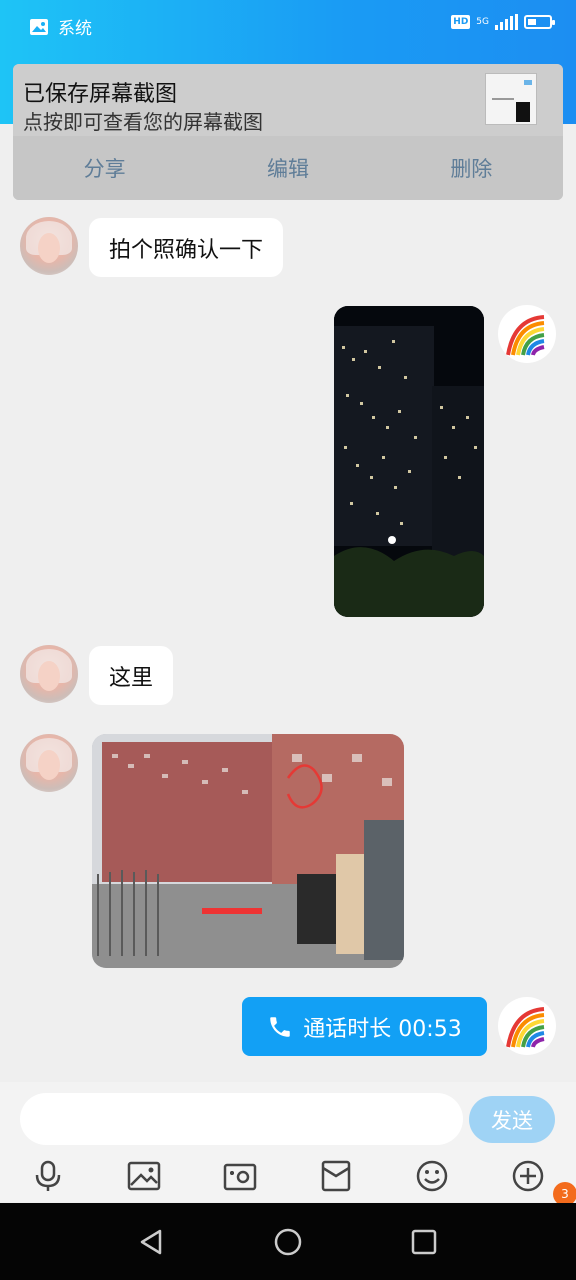  I want to click on signal-icon, so click(506, 22).